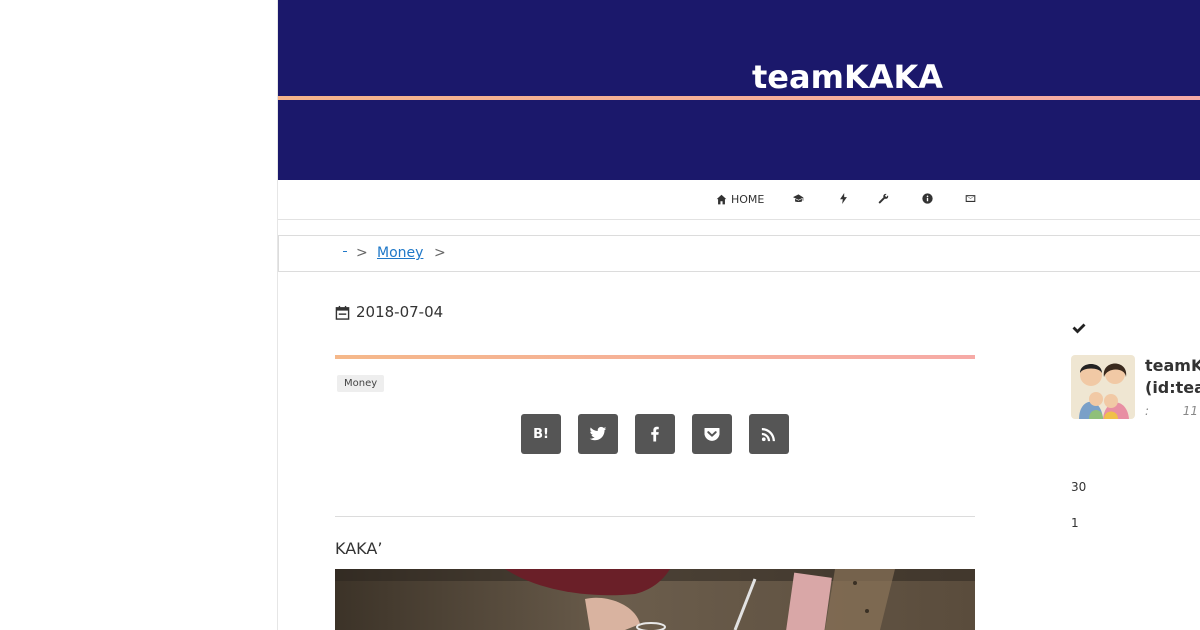 The image size is (1200, 630). I want to click on profile-name-line1: teamK, so click(1172, 365).